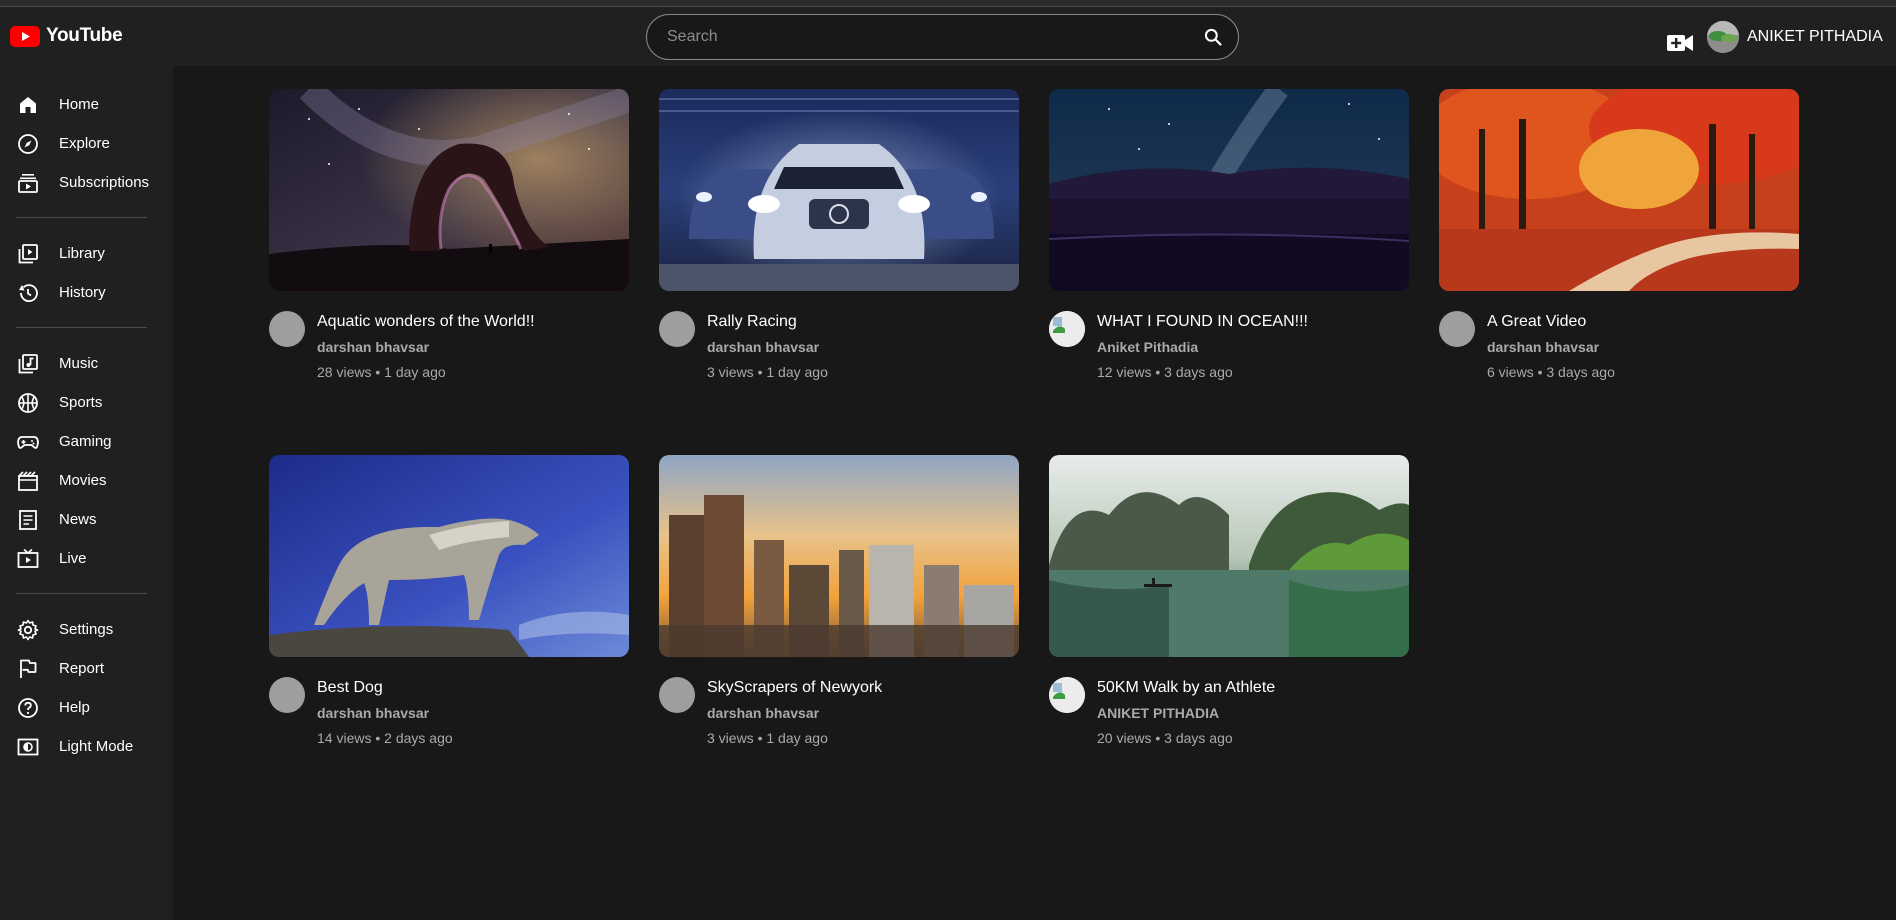  Describe the element at coordinates (79, 104) in the screenshot. I see `sidebar-item-label: Home` at that location.